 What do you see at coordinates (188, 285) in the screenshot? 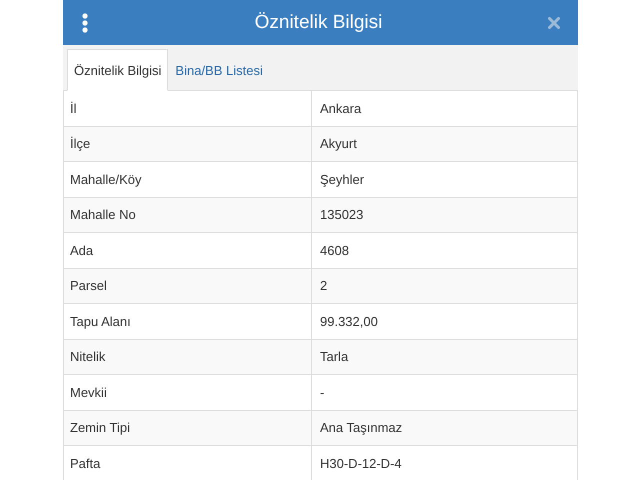
I see `table-cell: Parsel` at bounding box center [188, 285].